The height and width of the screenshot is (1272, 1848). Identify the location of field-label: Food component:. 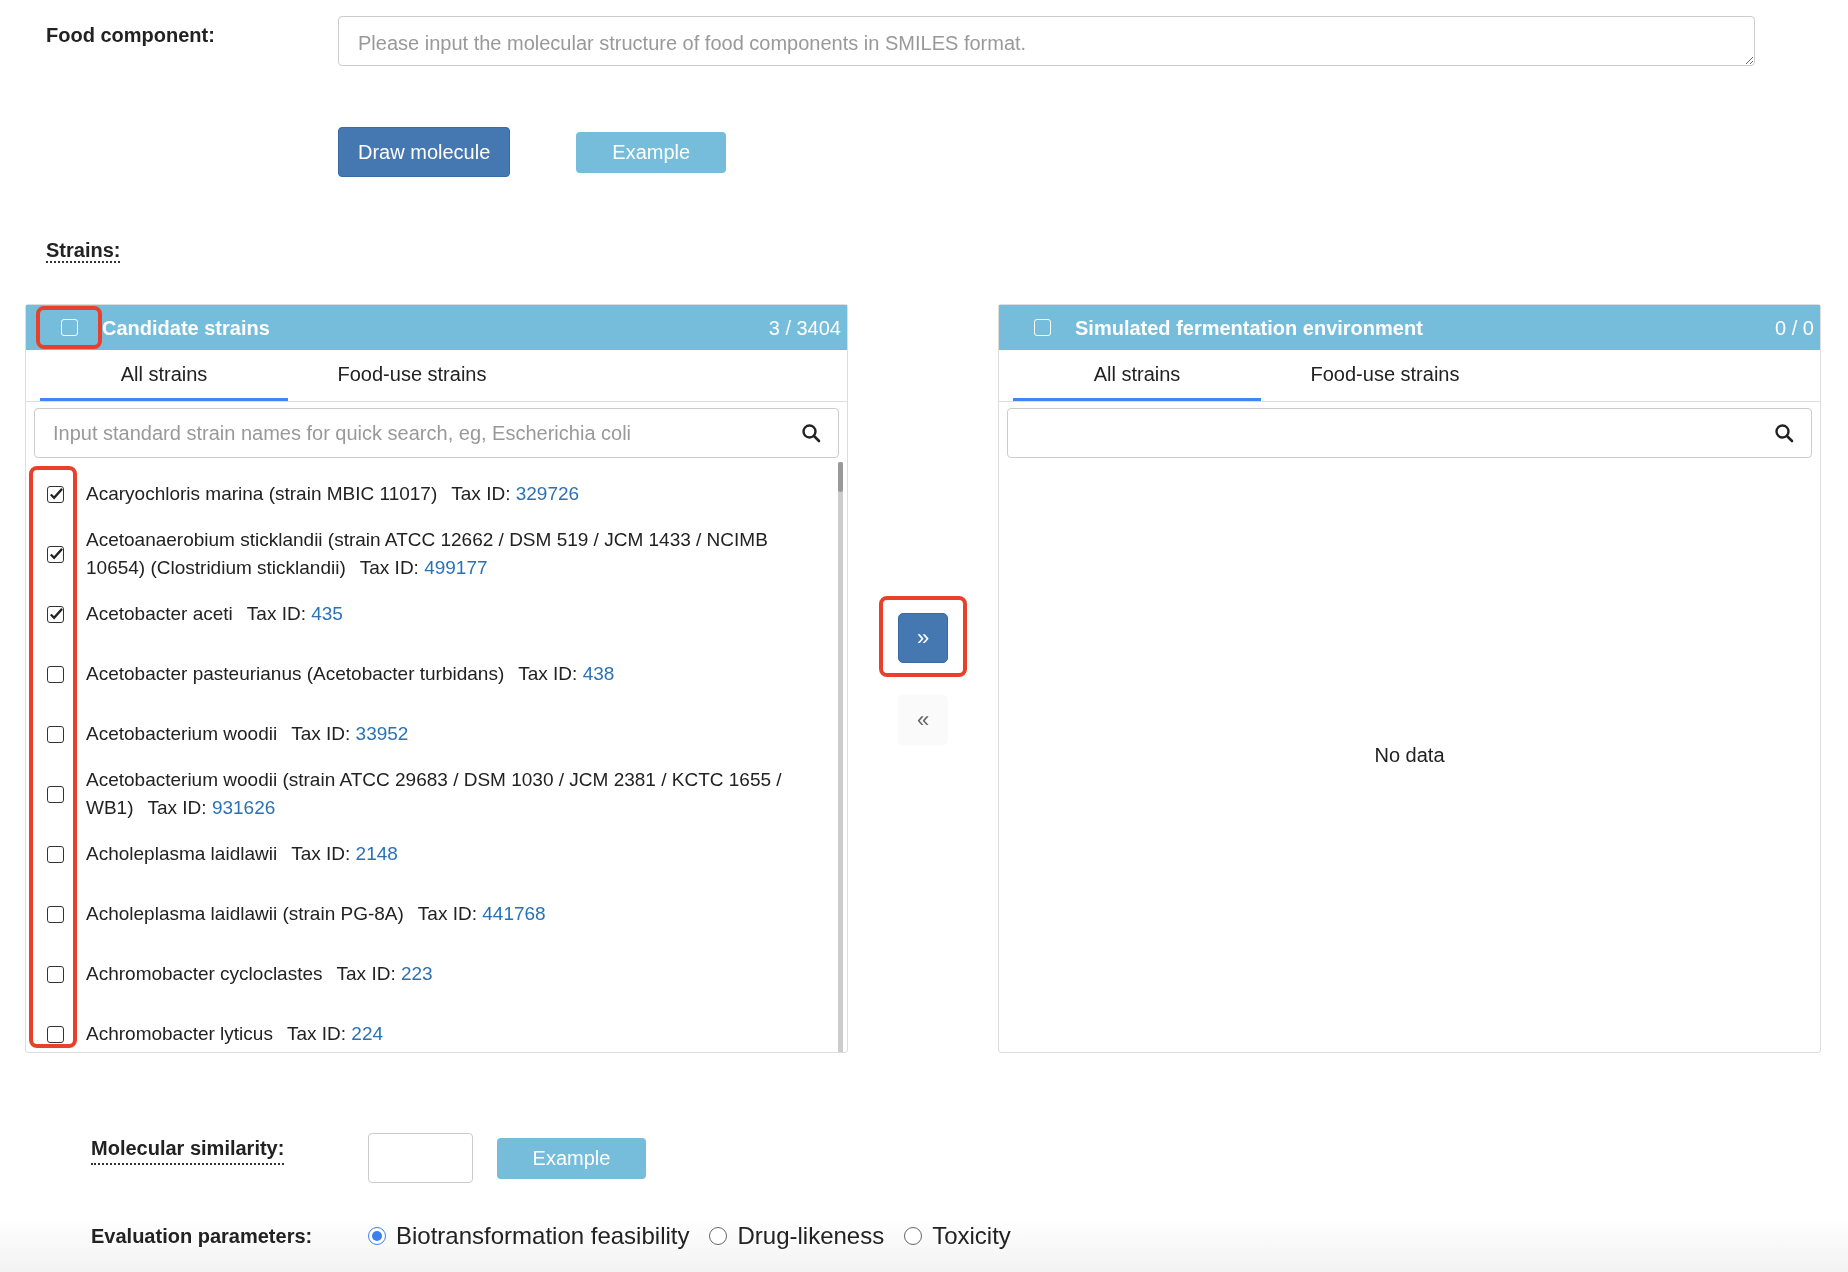
(131, 35).